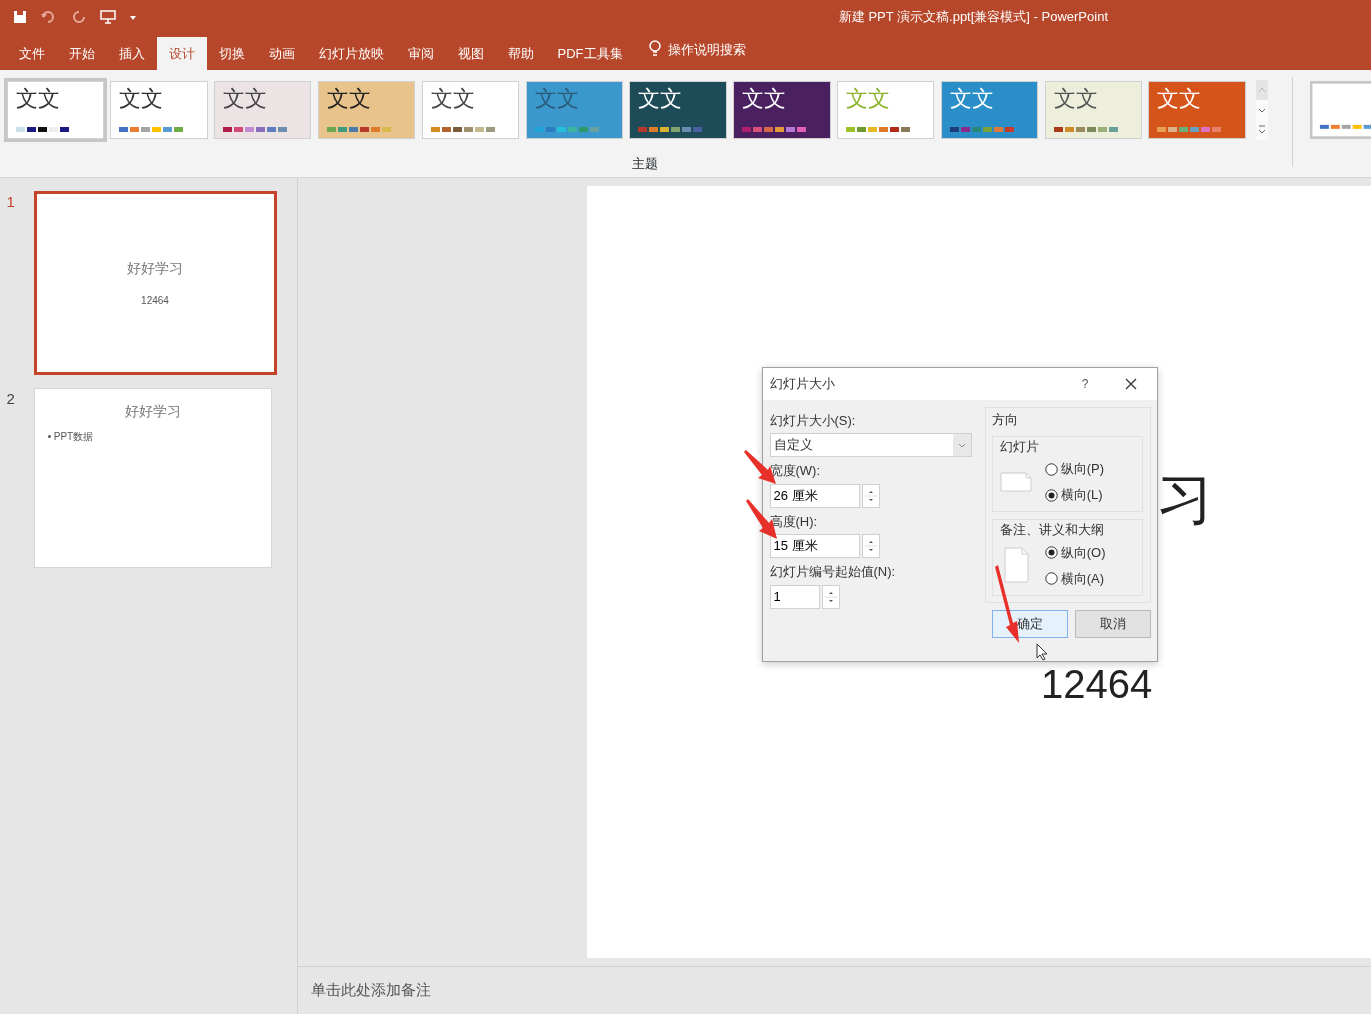 The image size is (1371, 1014). Describe the element at coordinates (814, 546) in the screenshot. I see `height-field: 15 厘米` at that location.